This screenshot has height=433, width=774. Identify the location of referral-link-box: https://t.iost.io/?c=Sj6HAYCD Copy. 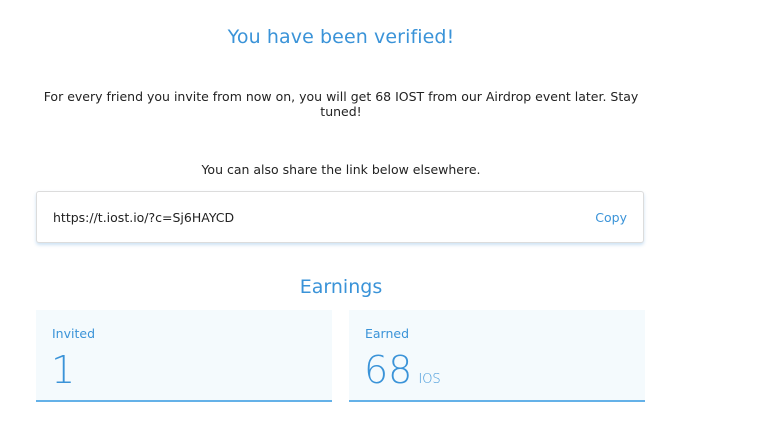
(340, 217).